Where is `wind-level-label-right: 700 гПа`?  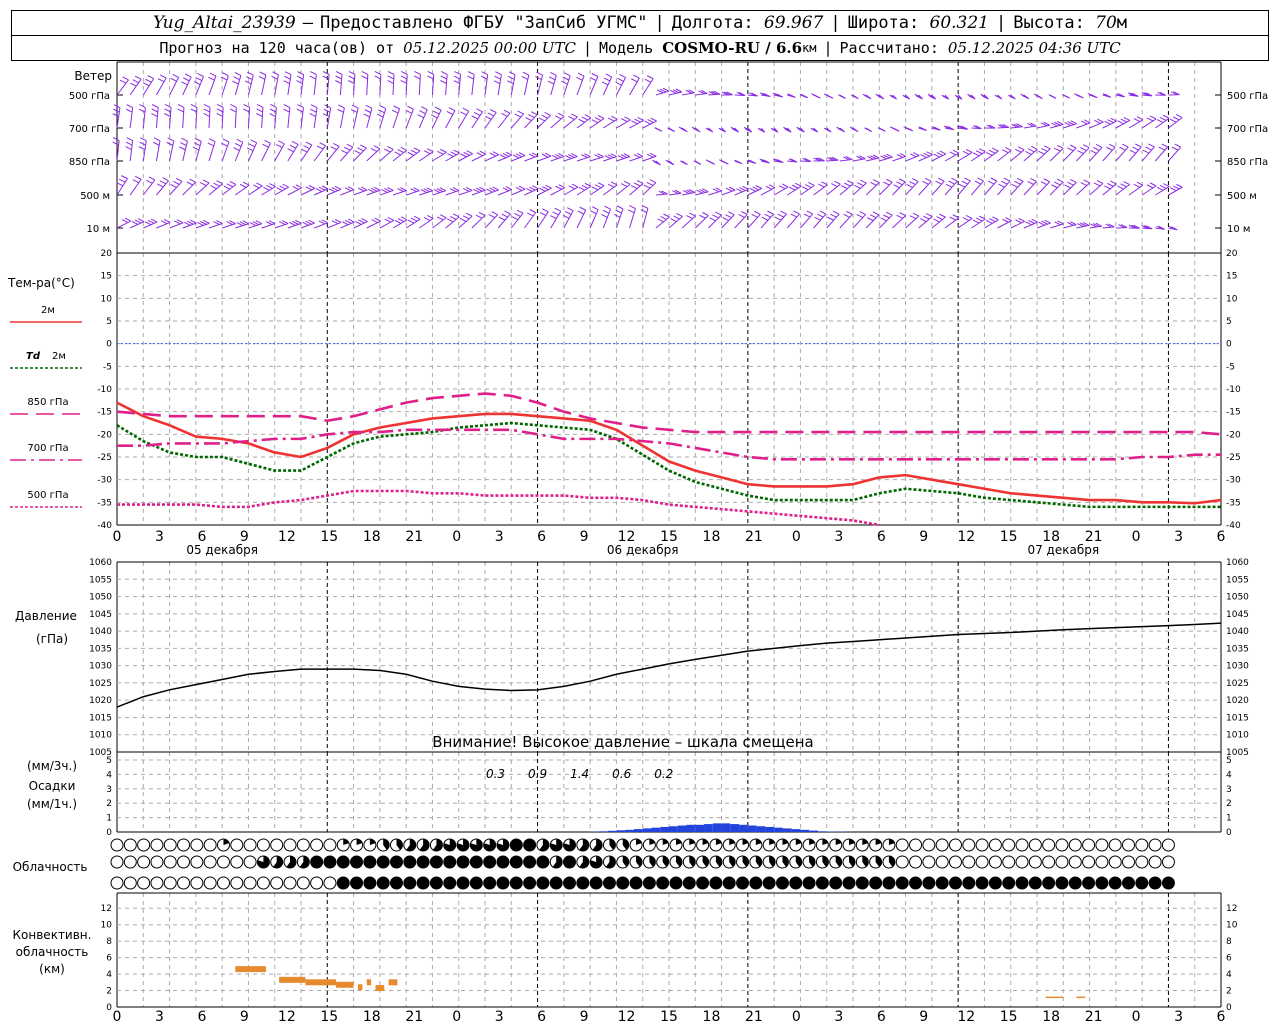 wind-level-label-right: 700 гПа is located at coordinates (1247, 129).